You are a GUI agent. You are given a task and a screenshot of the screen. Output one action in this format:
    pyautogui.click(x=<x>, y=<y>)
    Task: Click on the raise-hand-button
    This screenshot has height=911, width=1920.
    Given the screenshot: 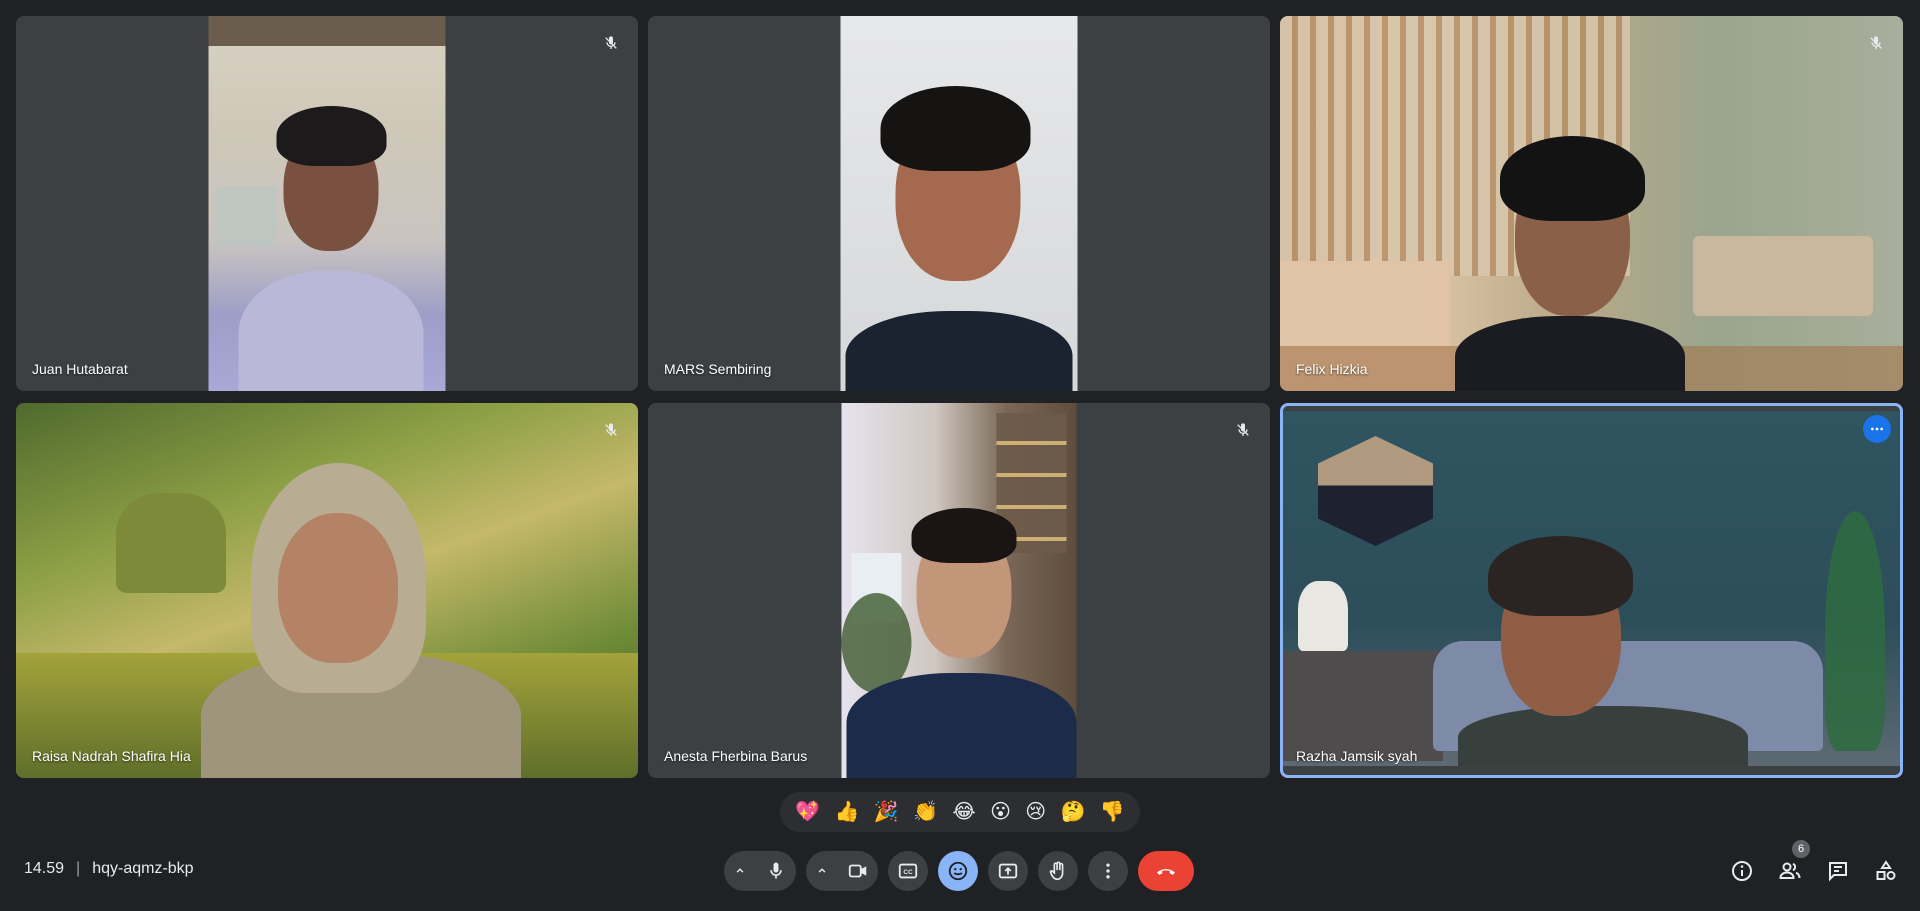 What is the action you would take?
    pyautogui.click(x=1058, y=871)
    